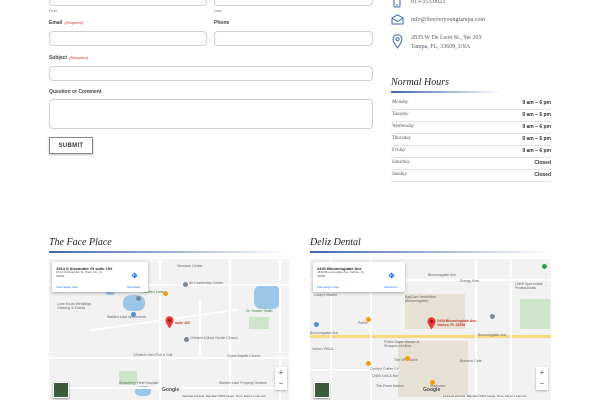  Describe the element at coordinates (128, 3) in the screenshot. I see `first-name-input` at that location.